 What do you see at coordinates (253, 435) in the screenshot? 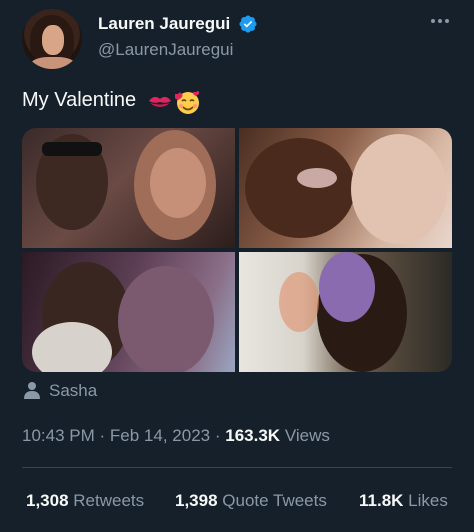
I see `views-count: 163.3K` at bounding box center [253, 435].